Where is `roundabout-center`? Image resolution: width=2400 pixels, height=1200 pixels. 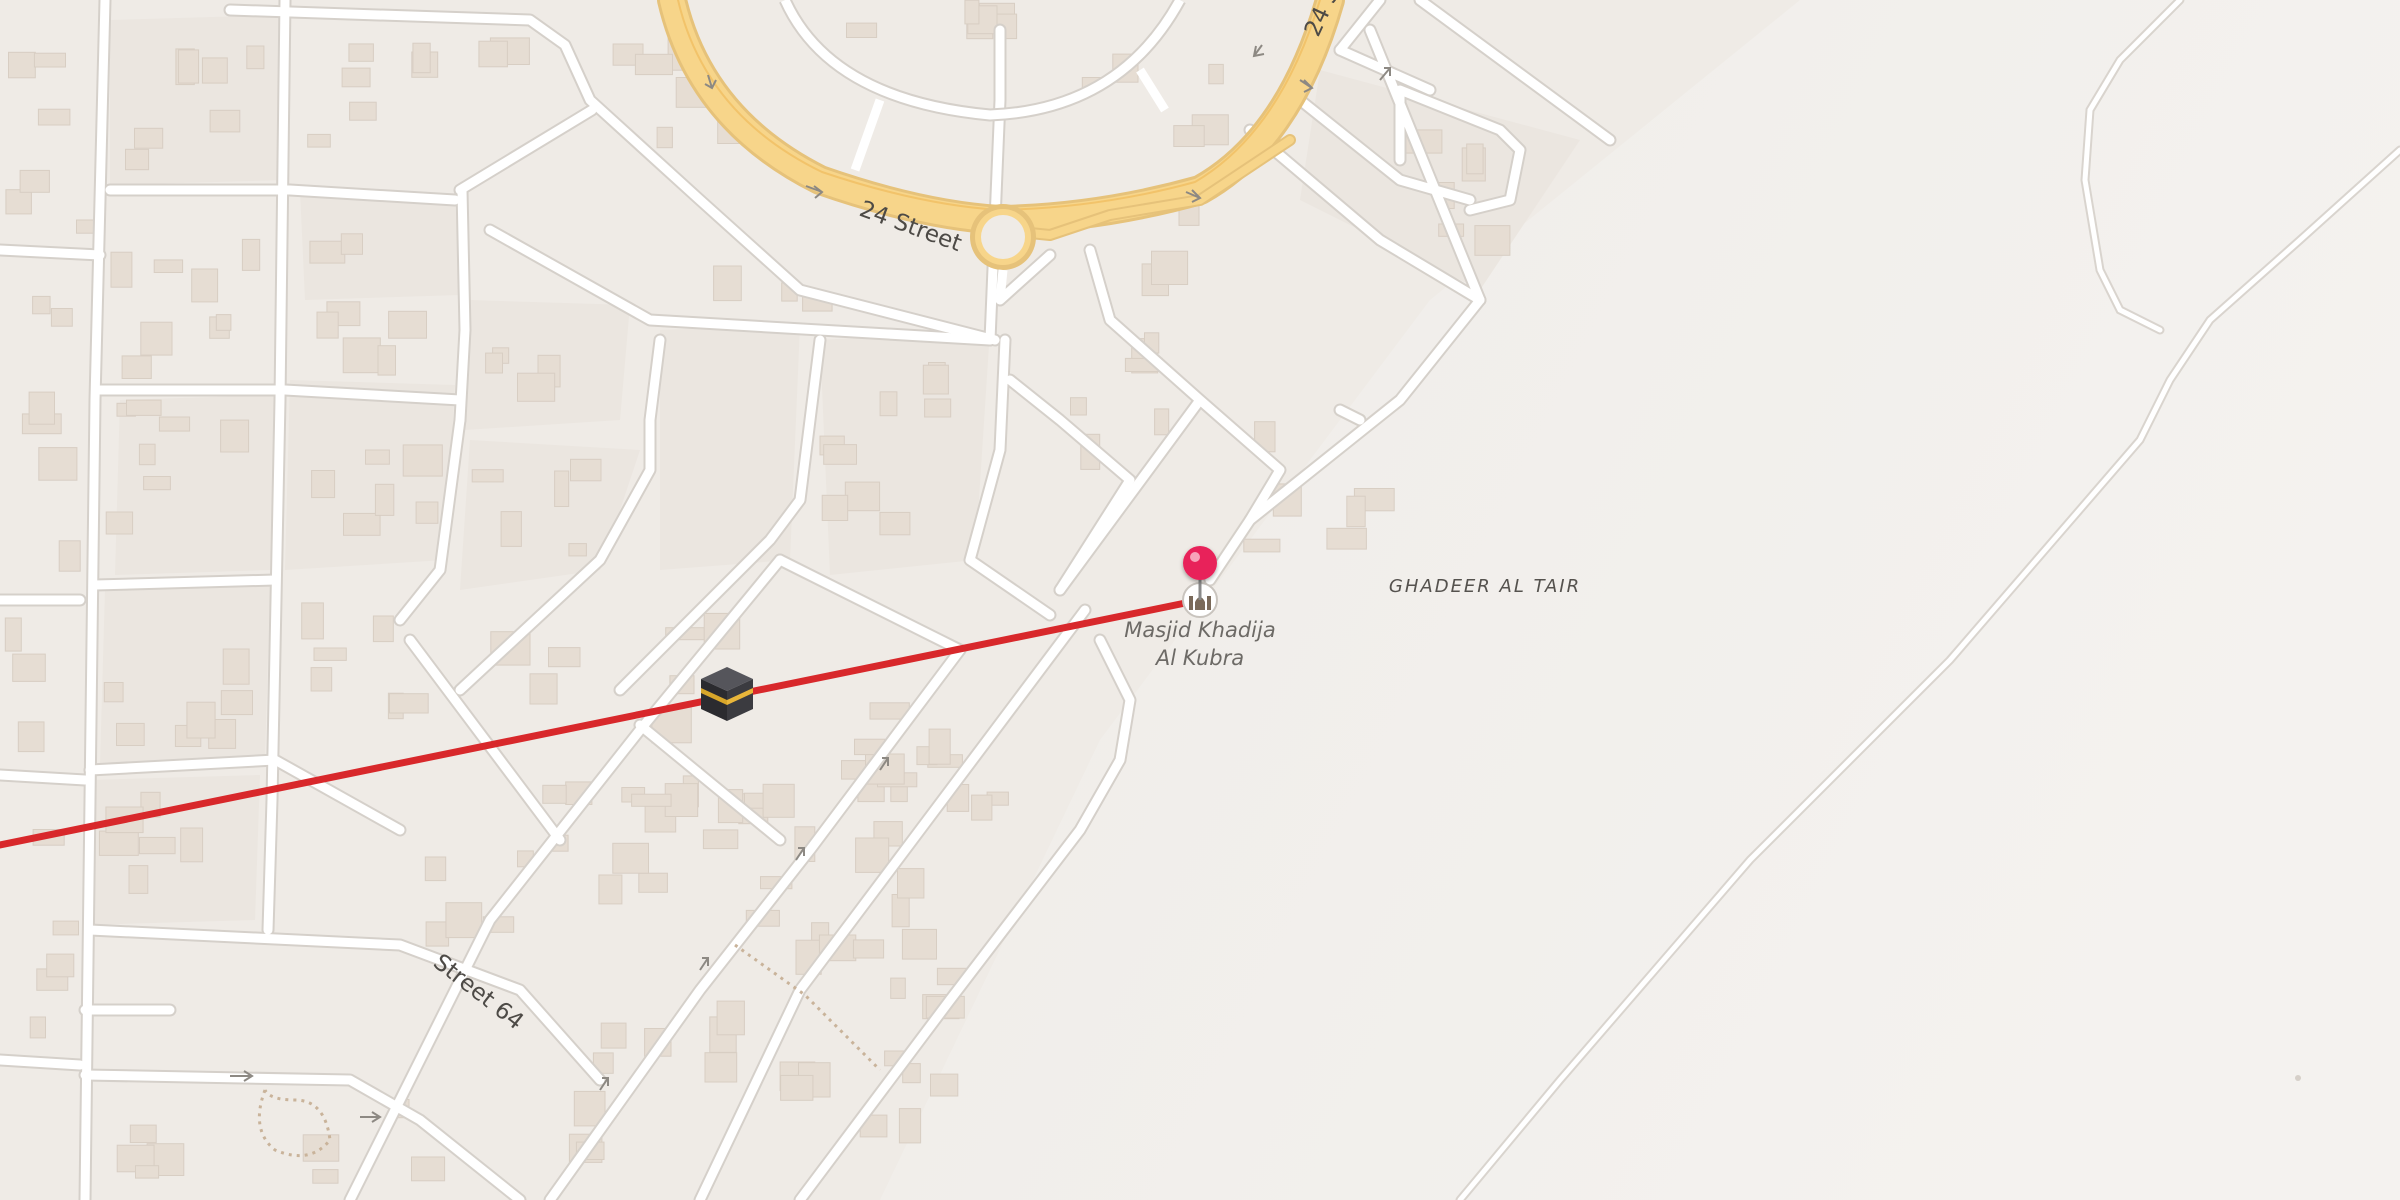 roundabout-center is located at coordinates (1003, 237).